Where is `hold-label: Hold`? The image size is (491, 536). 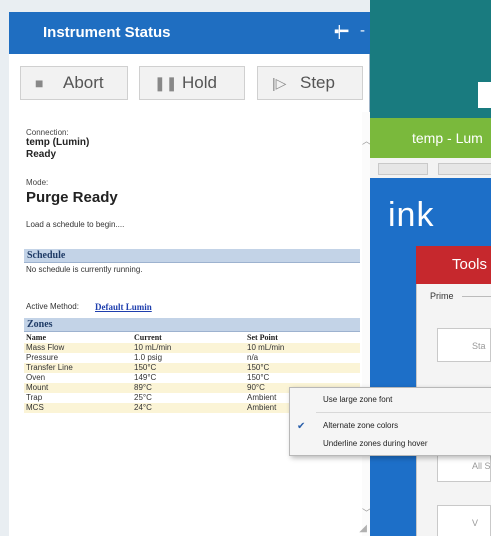 hold-label: Hold is located at coordinates (199, 82).